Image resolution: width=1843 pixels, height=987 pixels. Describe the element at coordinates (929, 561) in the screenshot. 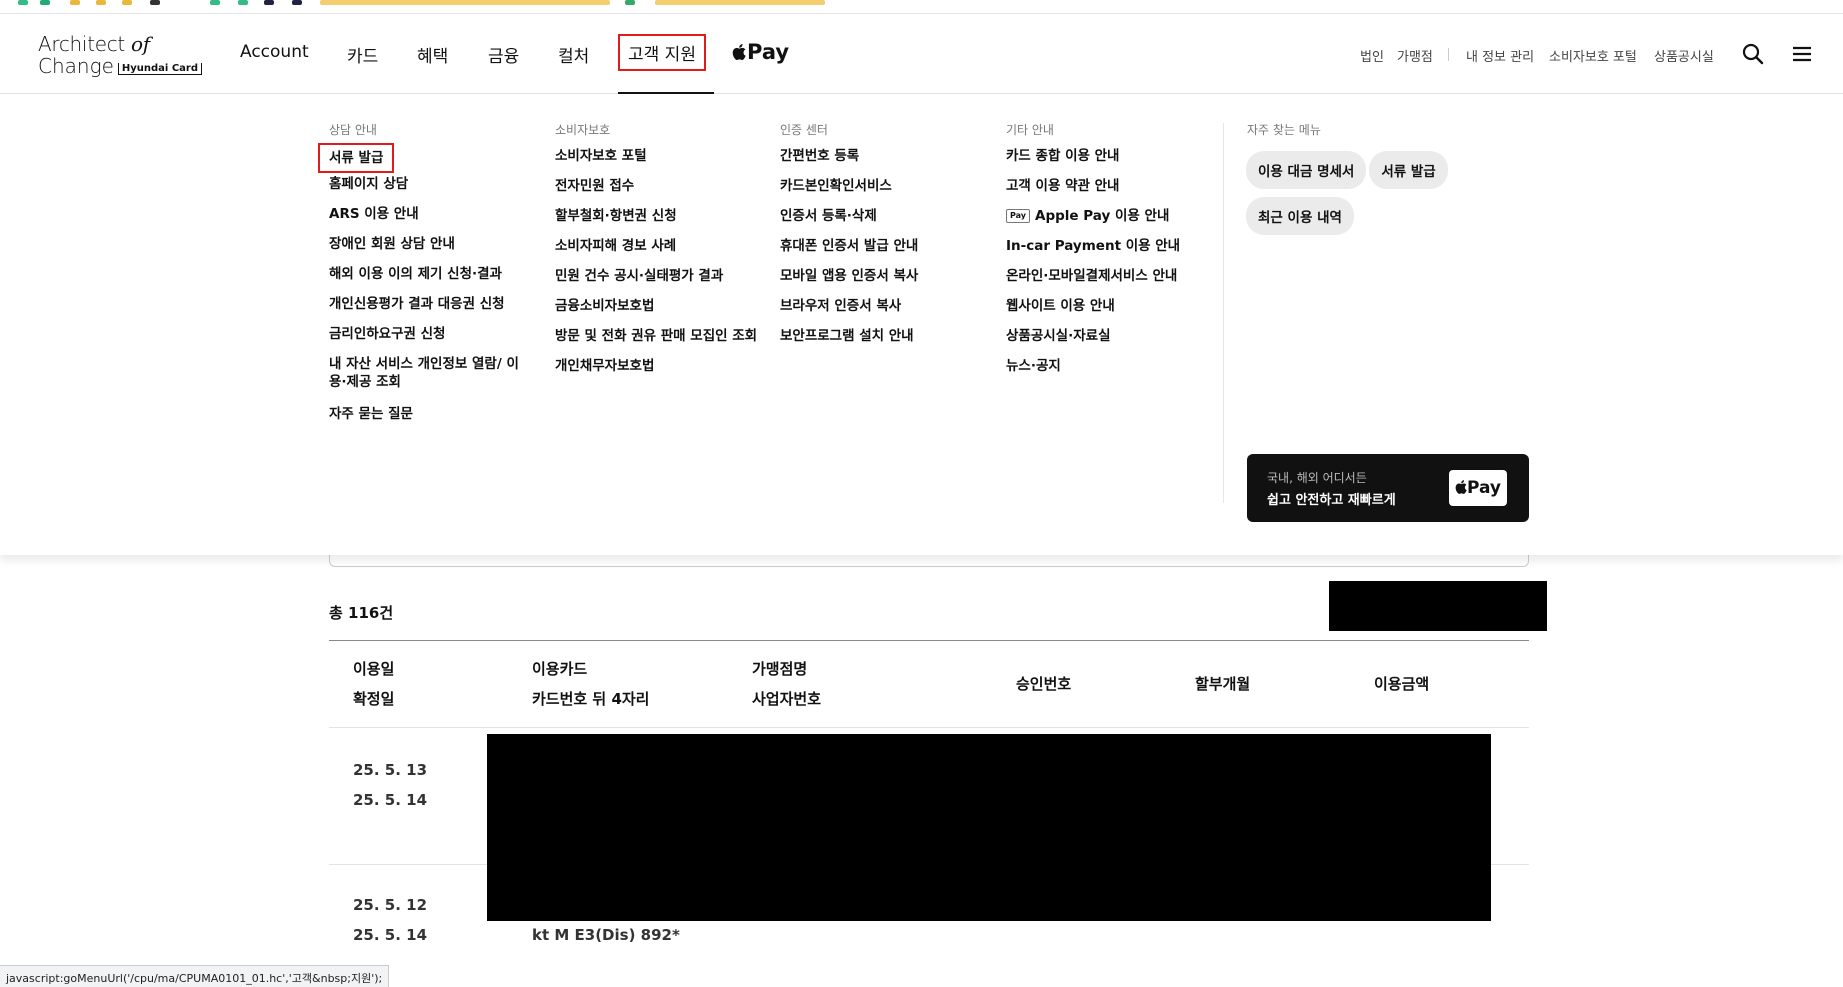

I see `filter-box` at that location.